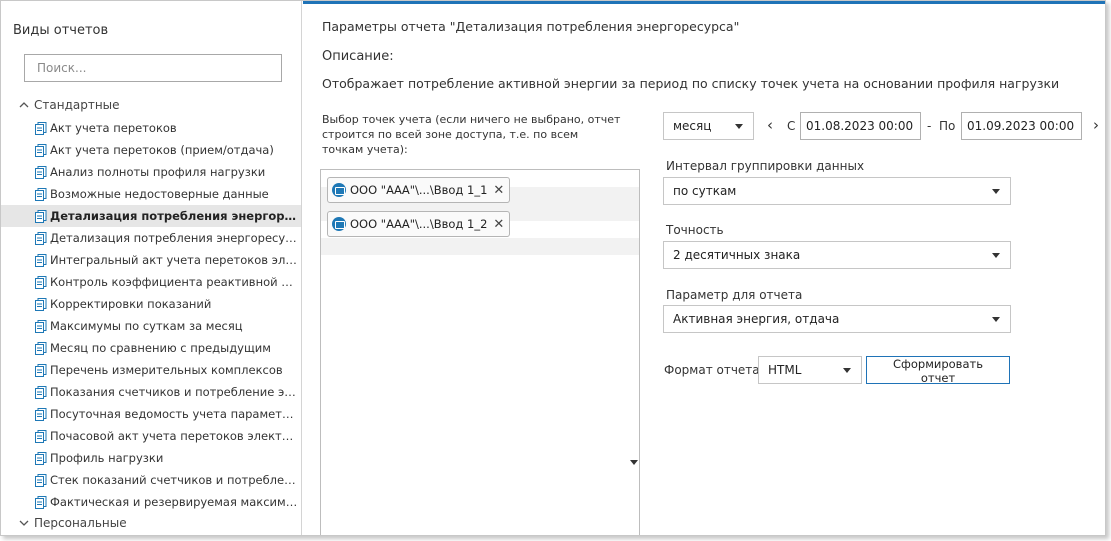  What do you see at coordinates (1096, 125) in the screenshot?
I see `chevron-right-icon: ›` at bounding box center [1096, 125].